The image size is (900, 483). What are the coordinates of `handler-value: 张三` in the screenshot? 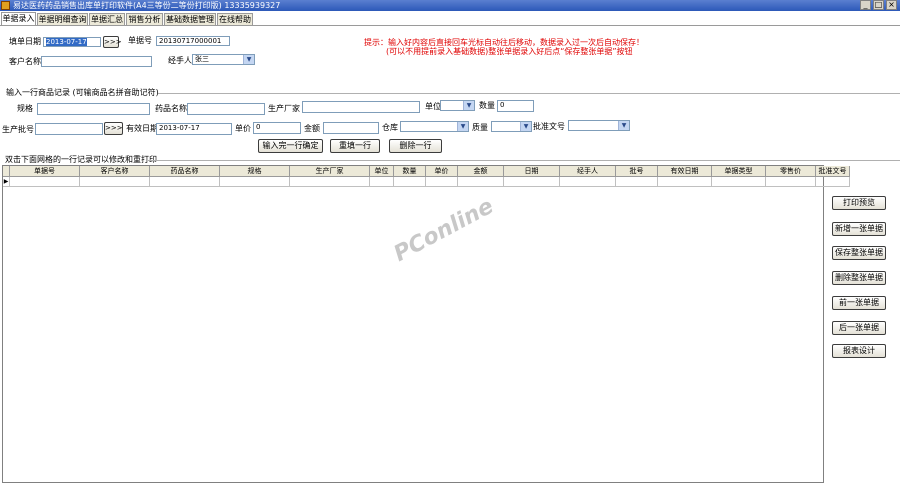 It's located at (202, 59).